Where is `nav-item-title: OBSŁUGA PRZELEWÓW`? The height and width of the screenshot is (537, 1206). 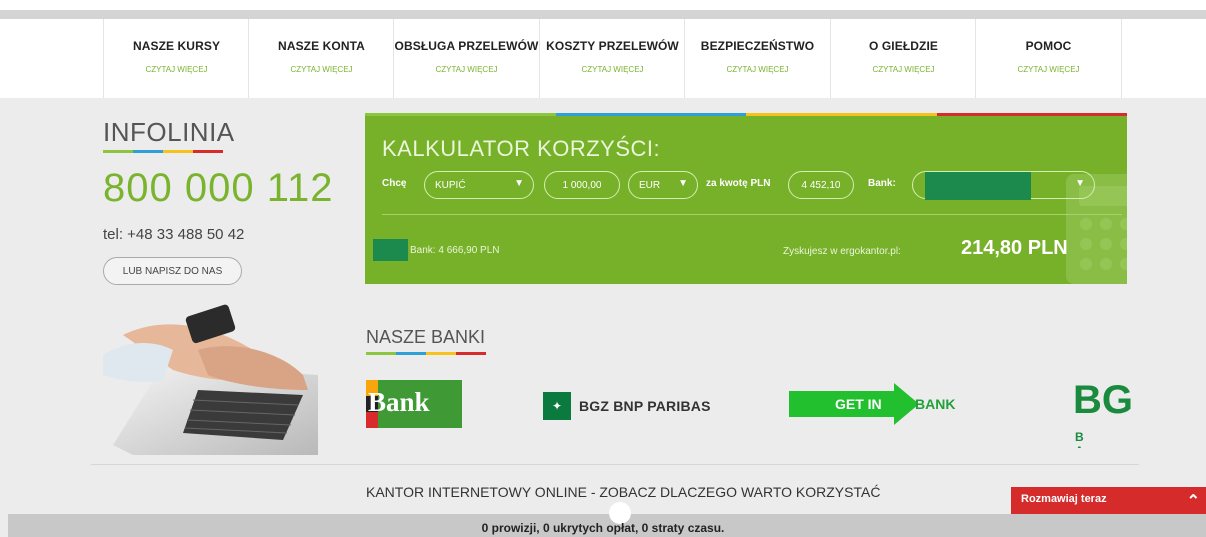
nav-item-title: OBSŁUGA PRZELEWÓW is located at coordinates (466, 46).